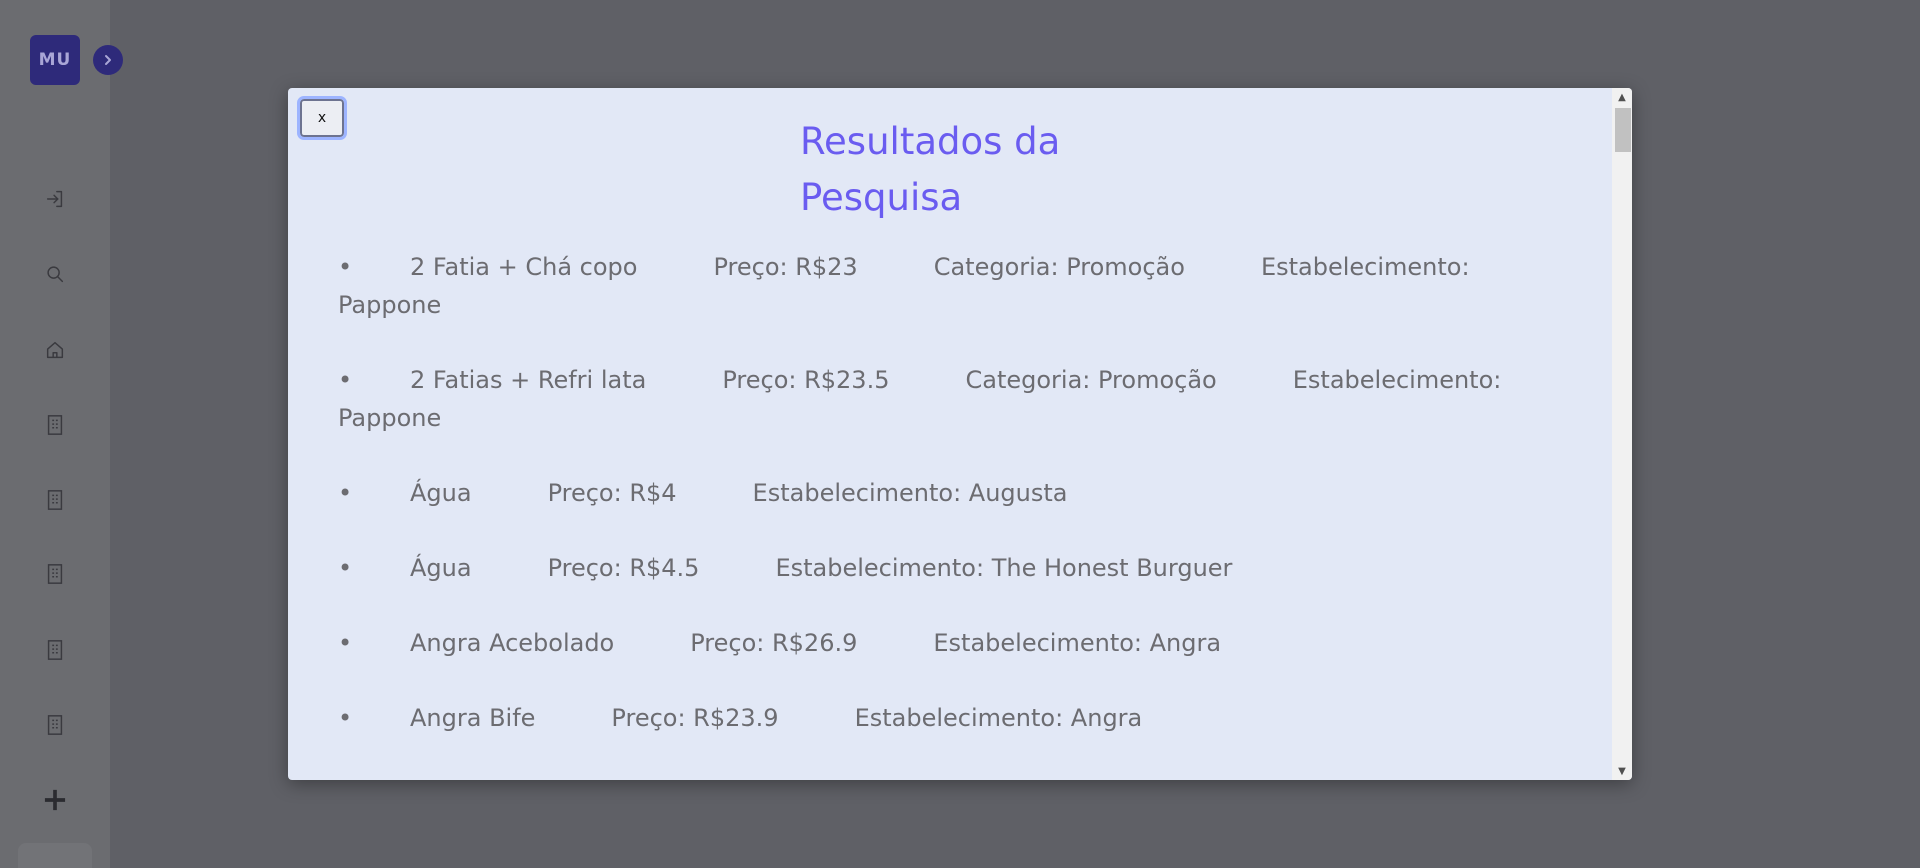 The width and height of the screenshot is (1920, 868). Describe the element at coordinates (1004, 568) in the screenshot. I see `item-establishment: Estabelecimento: The Honest Burguer` at that location.